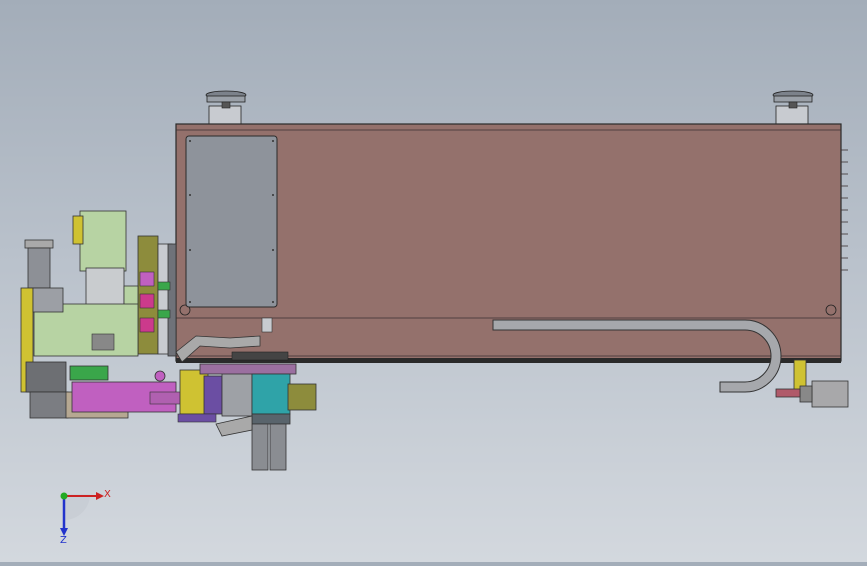 This screenshot has height=566, width=867. What do you see at coordinates (157, 296) in the screenshot?
I see `frame-plates` at bounding box center [157, 296].